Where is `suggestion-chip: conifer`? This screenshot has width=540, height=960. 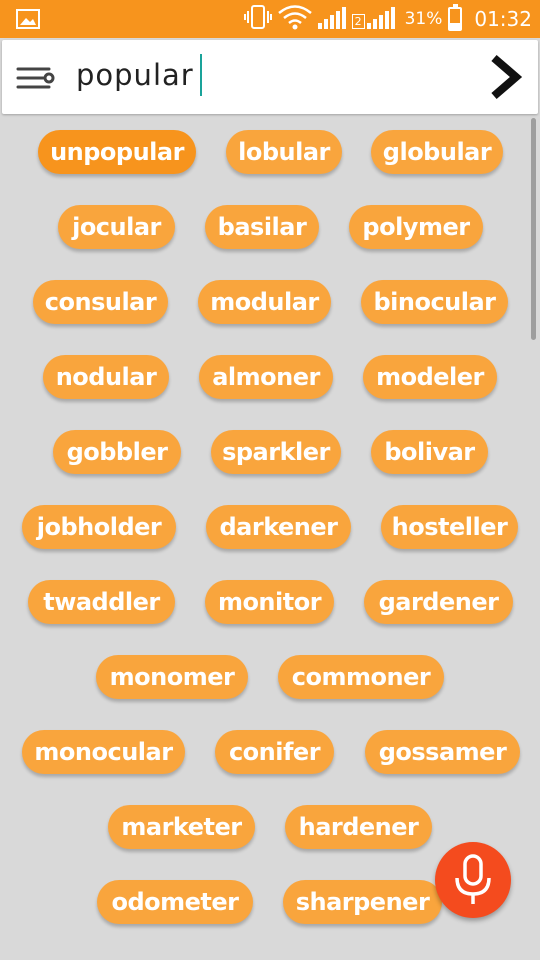
suggestion-chip: conifer is located at coordinates (274, 752).